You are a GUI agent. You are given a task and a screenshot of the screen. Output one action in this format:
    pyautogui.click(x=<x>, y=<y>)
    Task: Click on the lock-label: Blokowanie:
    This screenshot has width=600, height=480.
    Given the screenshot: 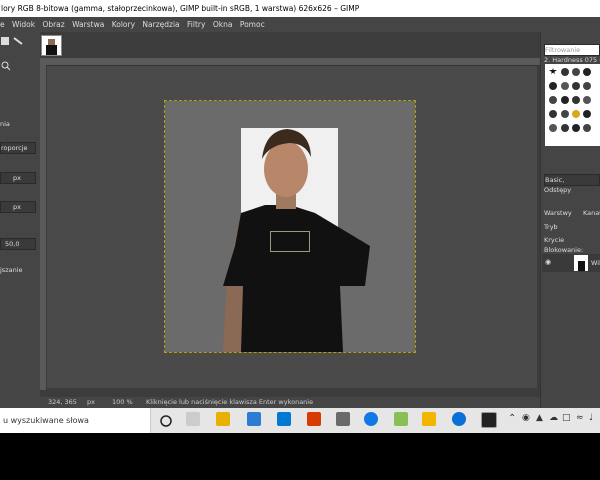 What is the action you would take?
    pyautogui.click(x=564, y=250)
    